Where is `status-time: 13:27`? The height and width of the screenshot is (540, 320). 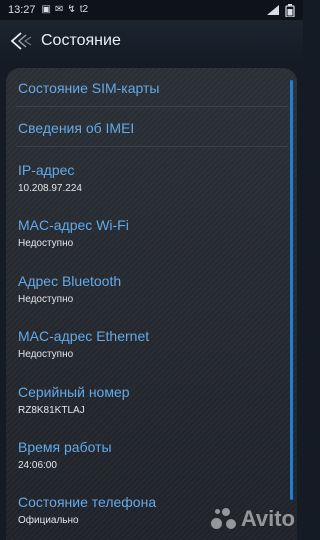 status-time: 13:27 is located at coordinates (22, 10).